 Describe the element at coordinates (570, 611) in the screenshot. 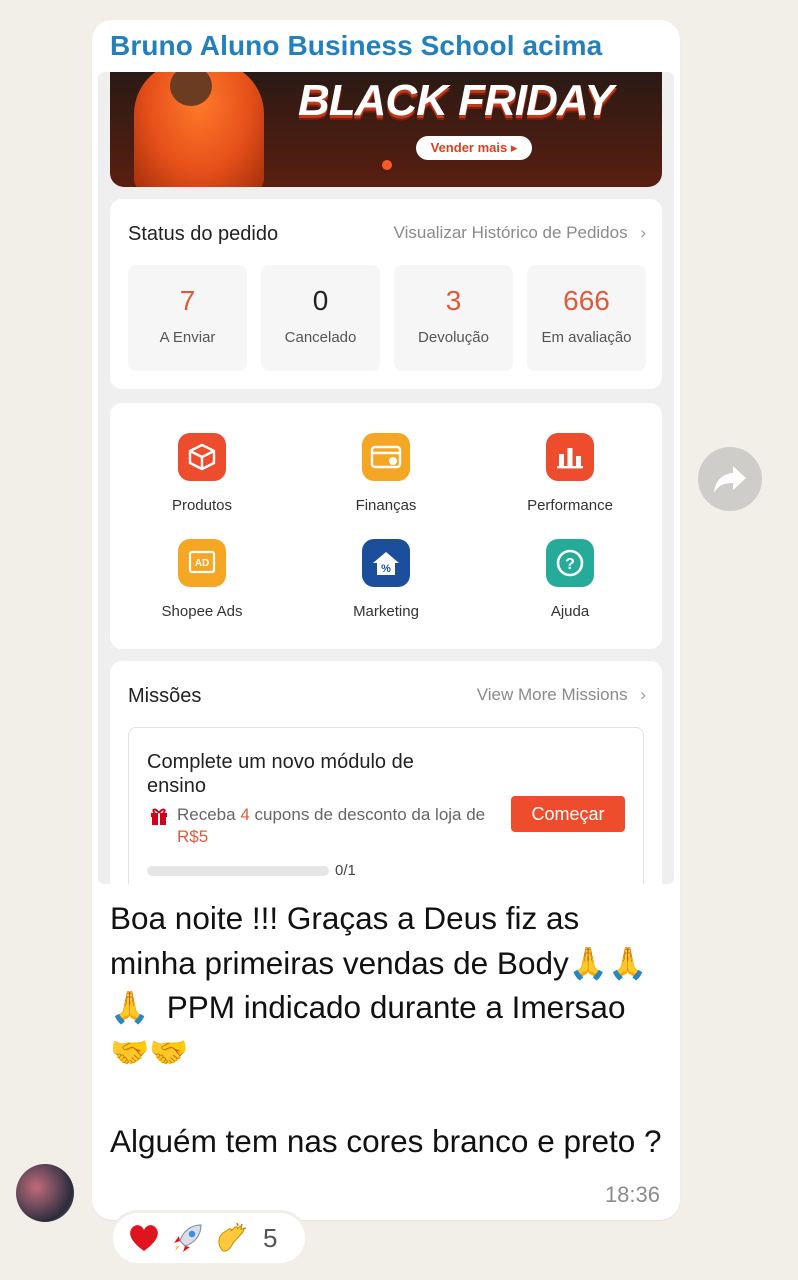

I see `tool-label: Ajuda` at that location.